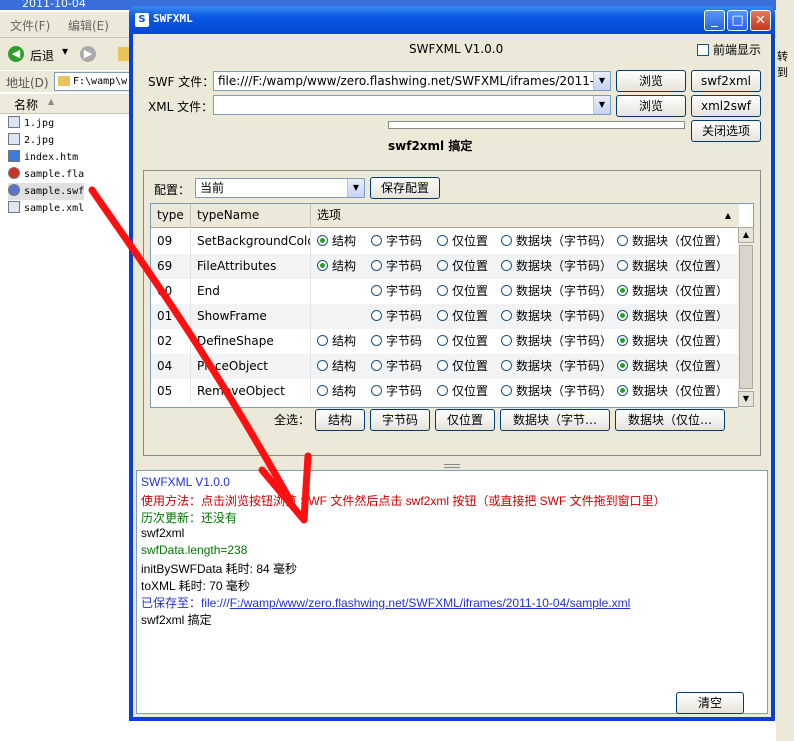 Image resolution: width=794 pixels, height=741 pixels. I want to click on table-row: 00 End 字节码 仅位置 数据块（字节码） 数据块（仅位置）, so click(445, 291).